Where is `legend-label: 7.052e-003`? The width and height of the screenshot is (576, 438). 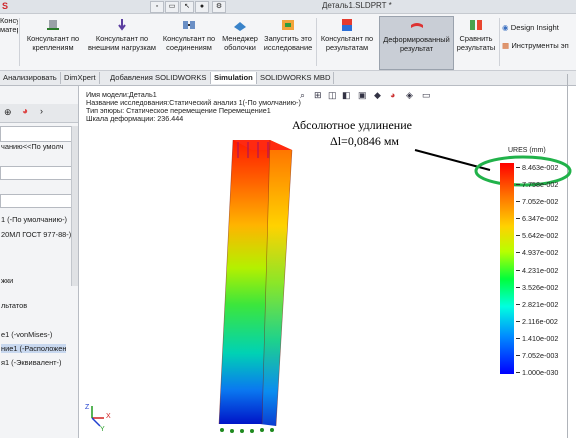
legend-label: 7.052e-003 is located at coordinates (540, 355).